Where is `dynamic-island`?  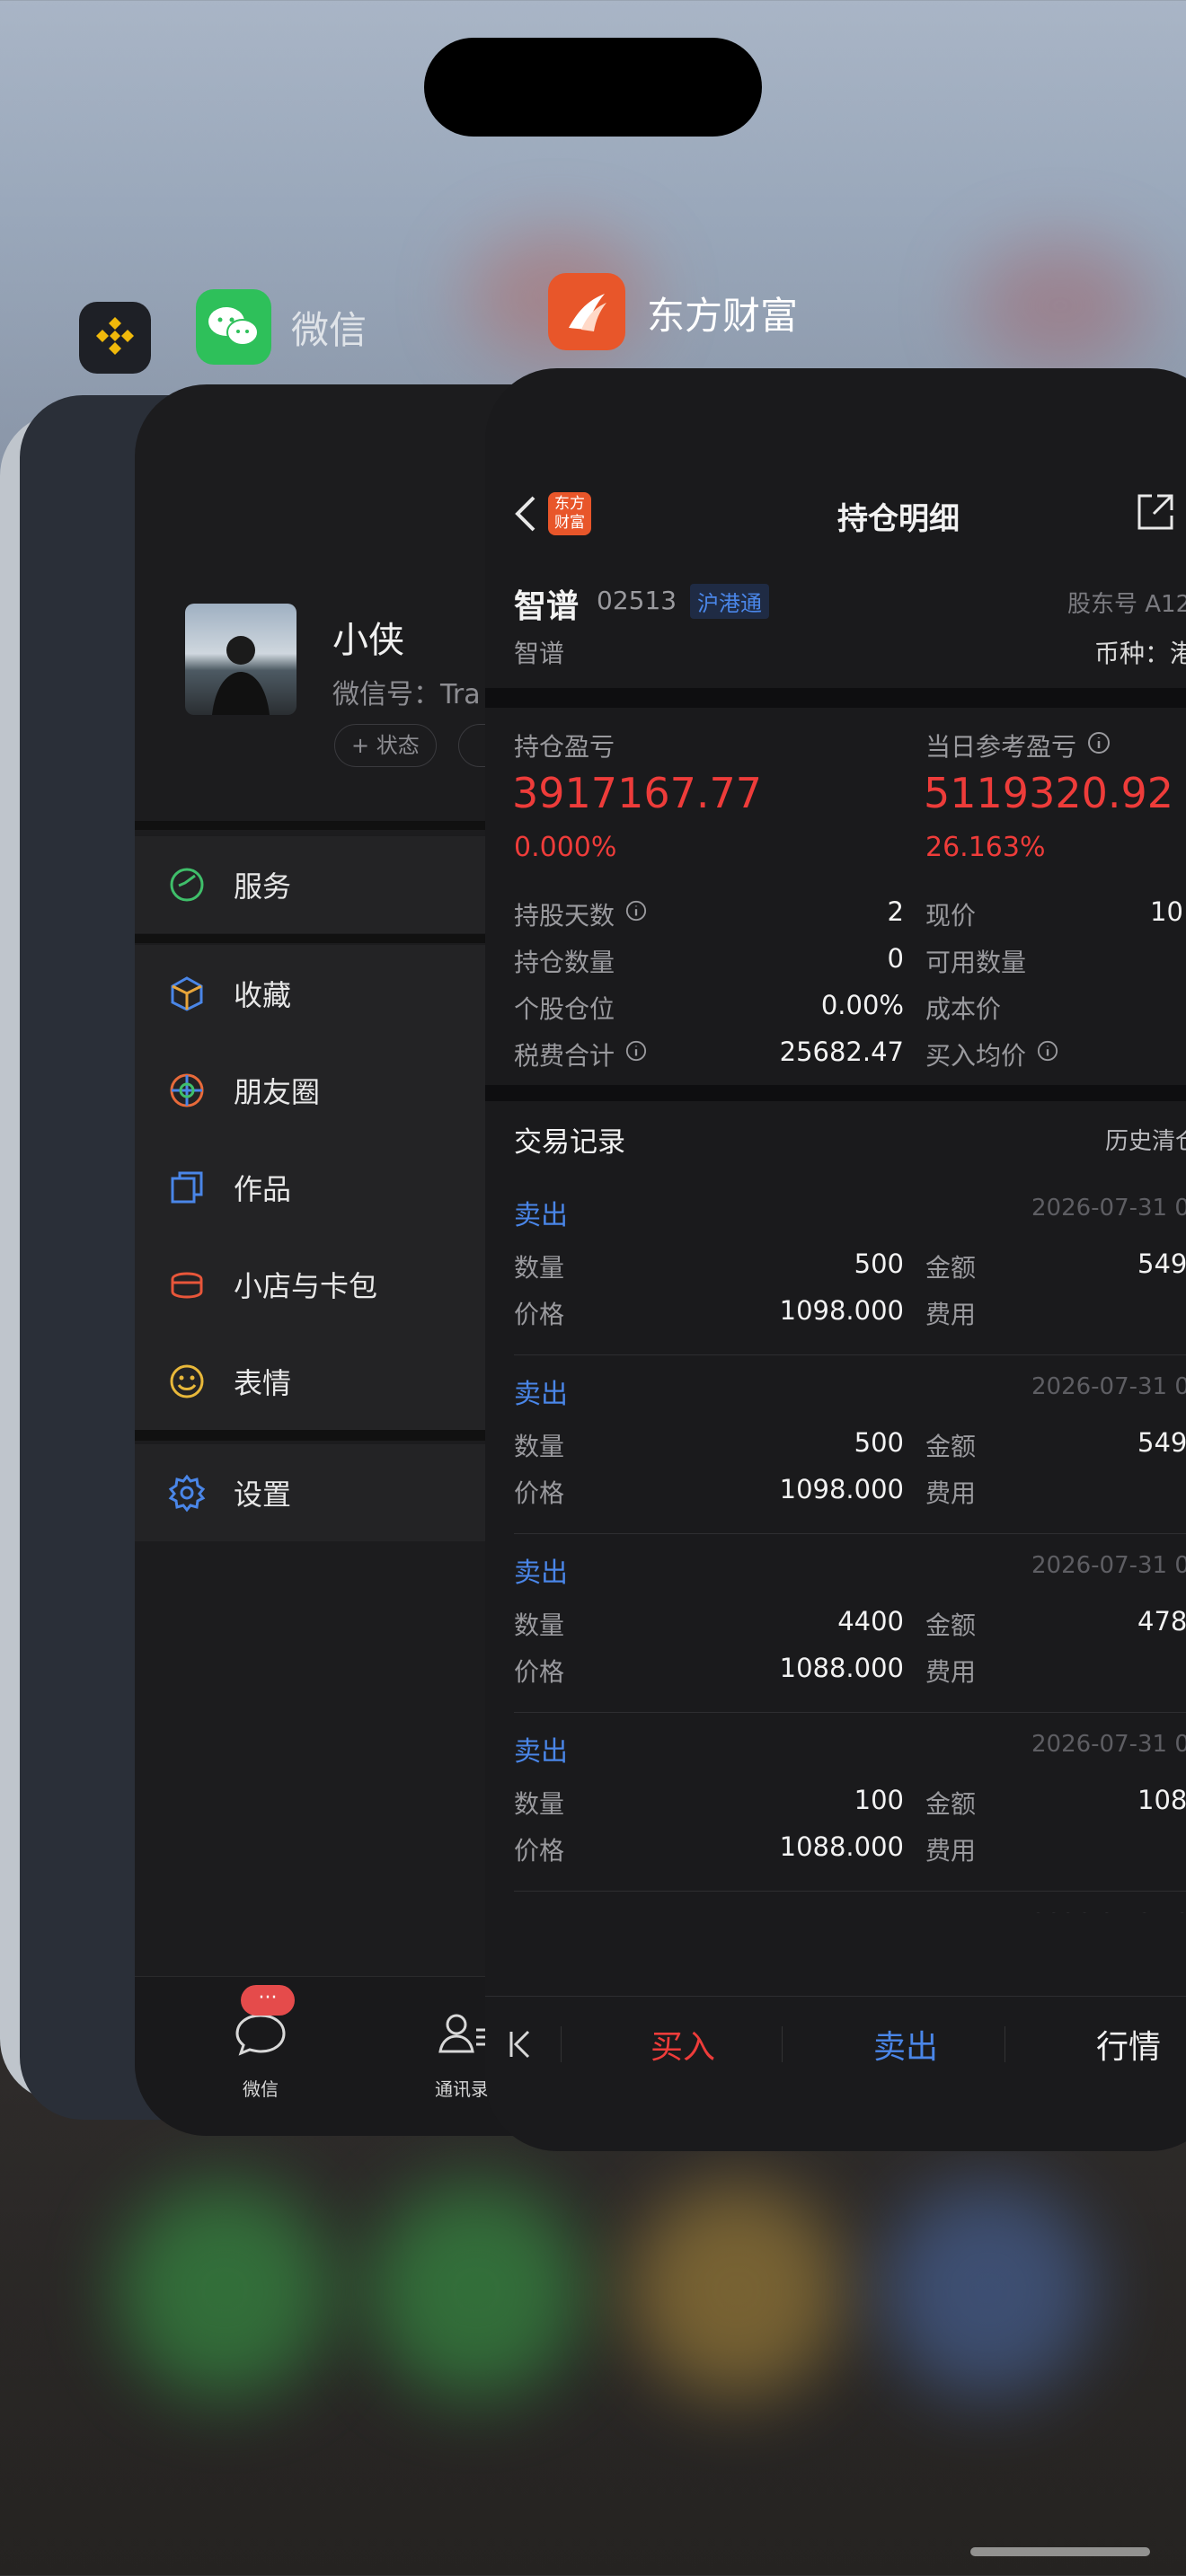 dynamic-island is located at coordinates (593, 87).